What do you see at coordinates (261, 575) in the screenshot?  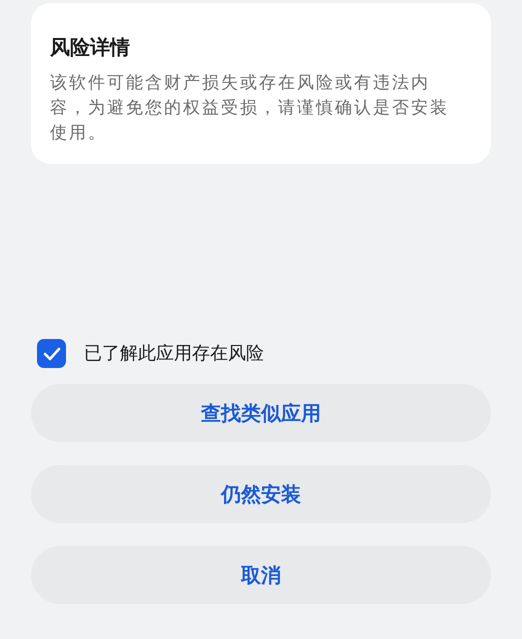 I see `action-button: 取消` at bounding box center [261, 575].